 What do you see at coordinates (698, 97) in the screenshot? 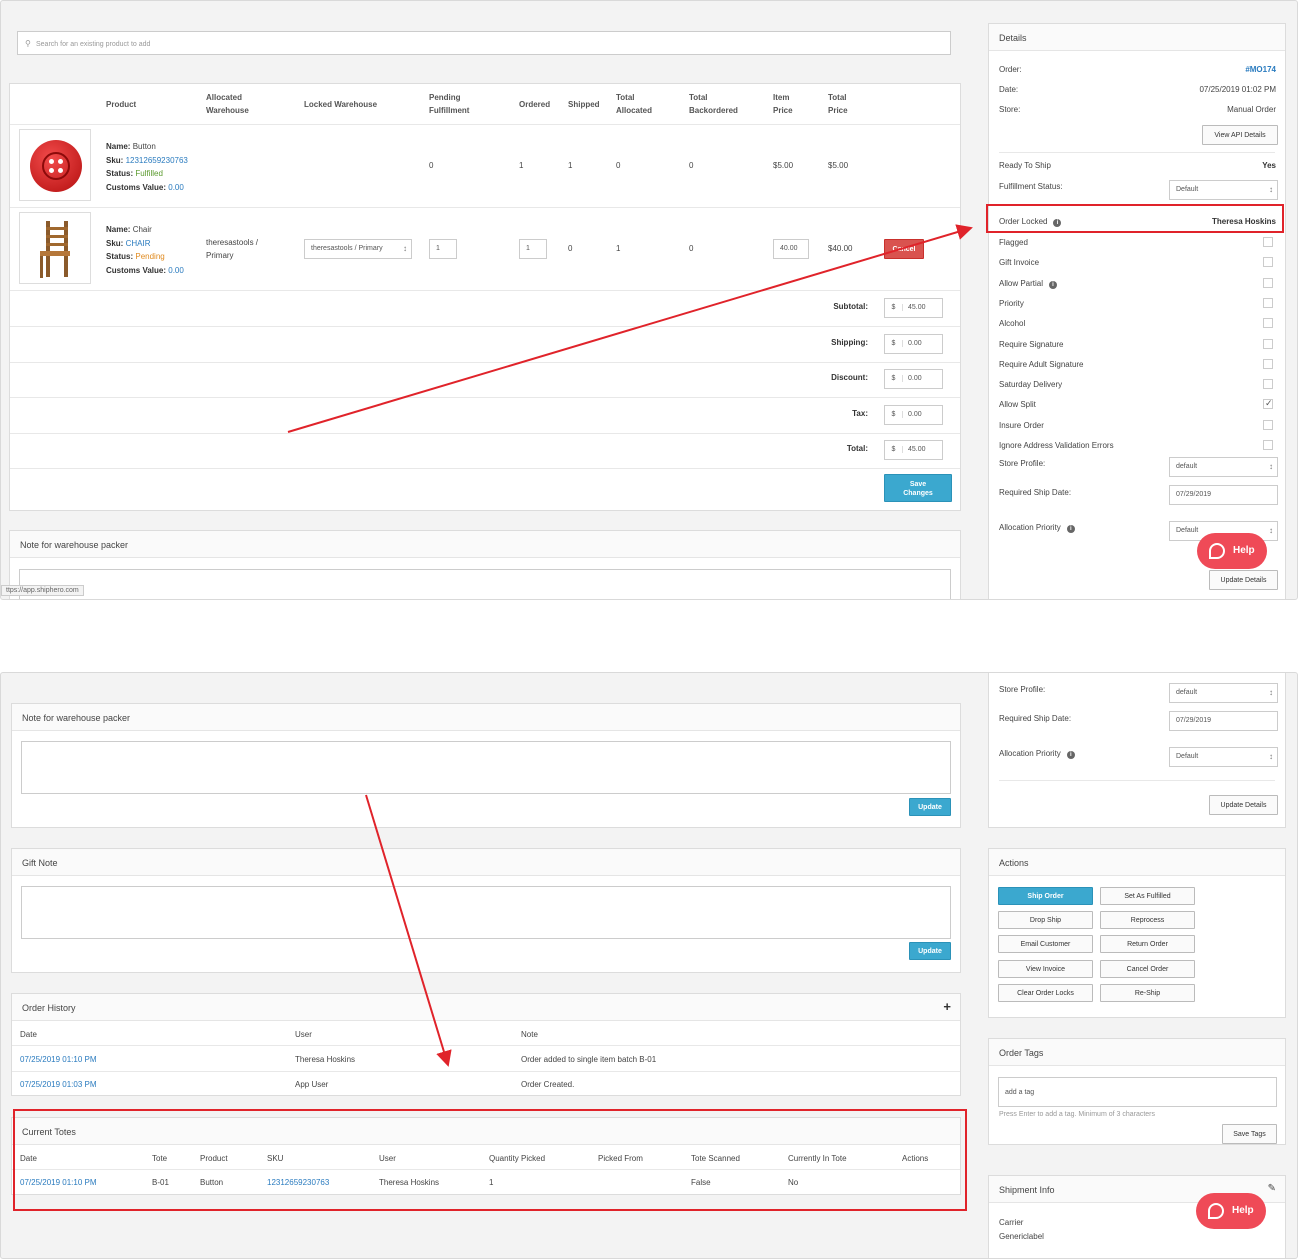
I see `col-total-backordered-l1: Total` at bounding box center [698, 97].